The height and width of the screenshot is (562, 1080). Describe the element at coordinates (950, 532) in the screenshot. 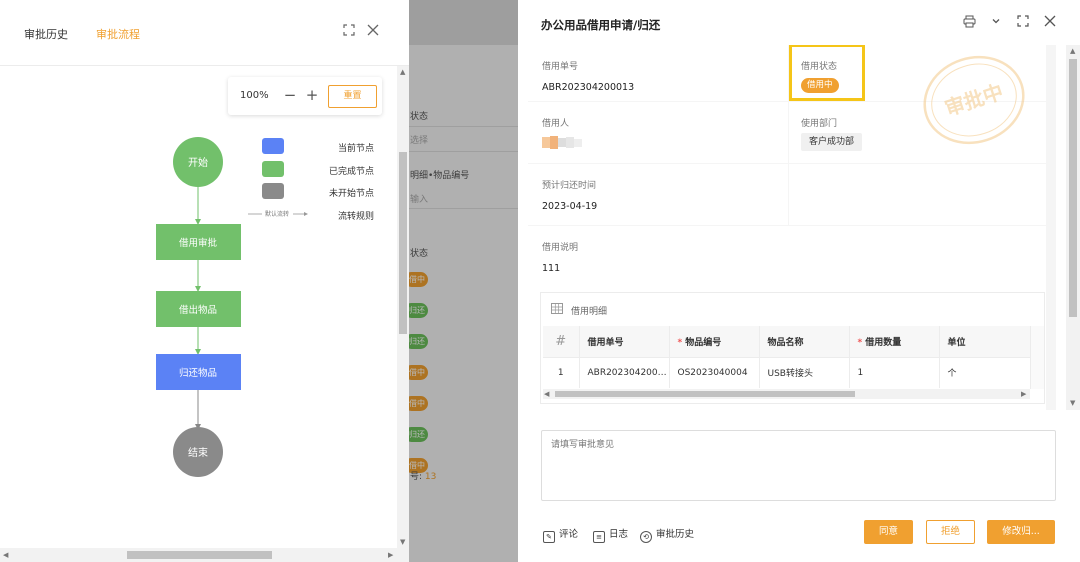

I see `reject-button: 拒绝` at that location.